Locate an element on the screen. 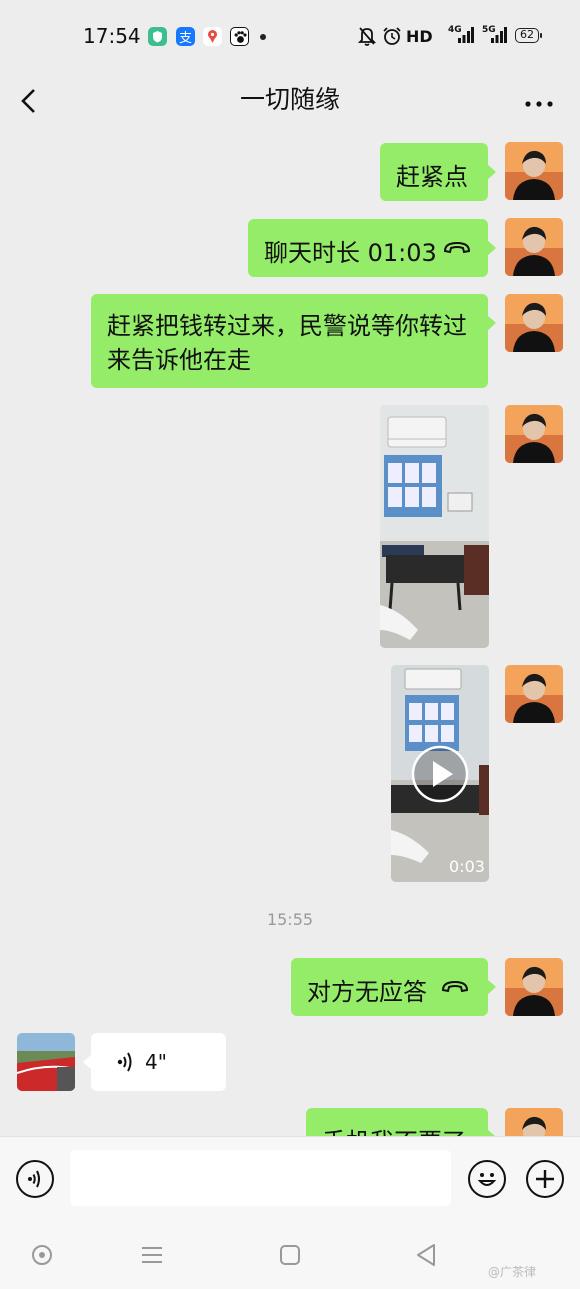 The height and width of the screenshot is (1289, 580). police-station-photo is located at coordinates (434, 526).